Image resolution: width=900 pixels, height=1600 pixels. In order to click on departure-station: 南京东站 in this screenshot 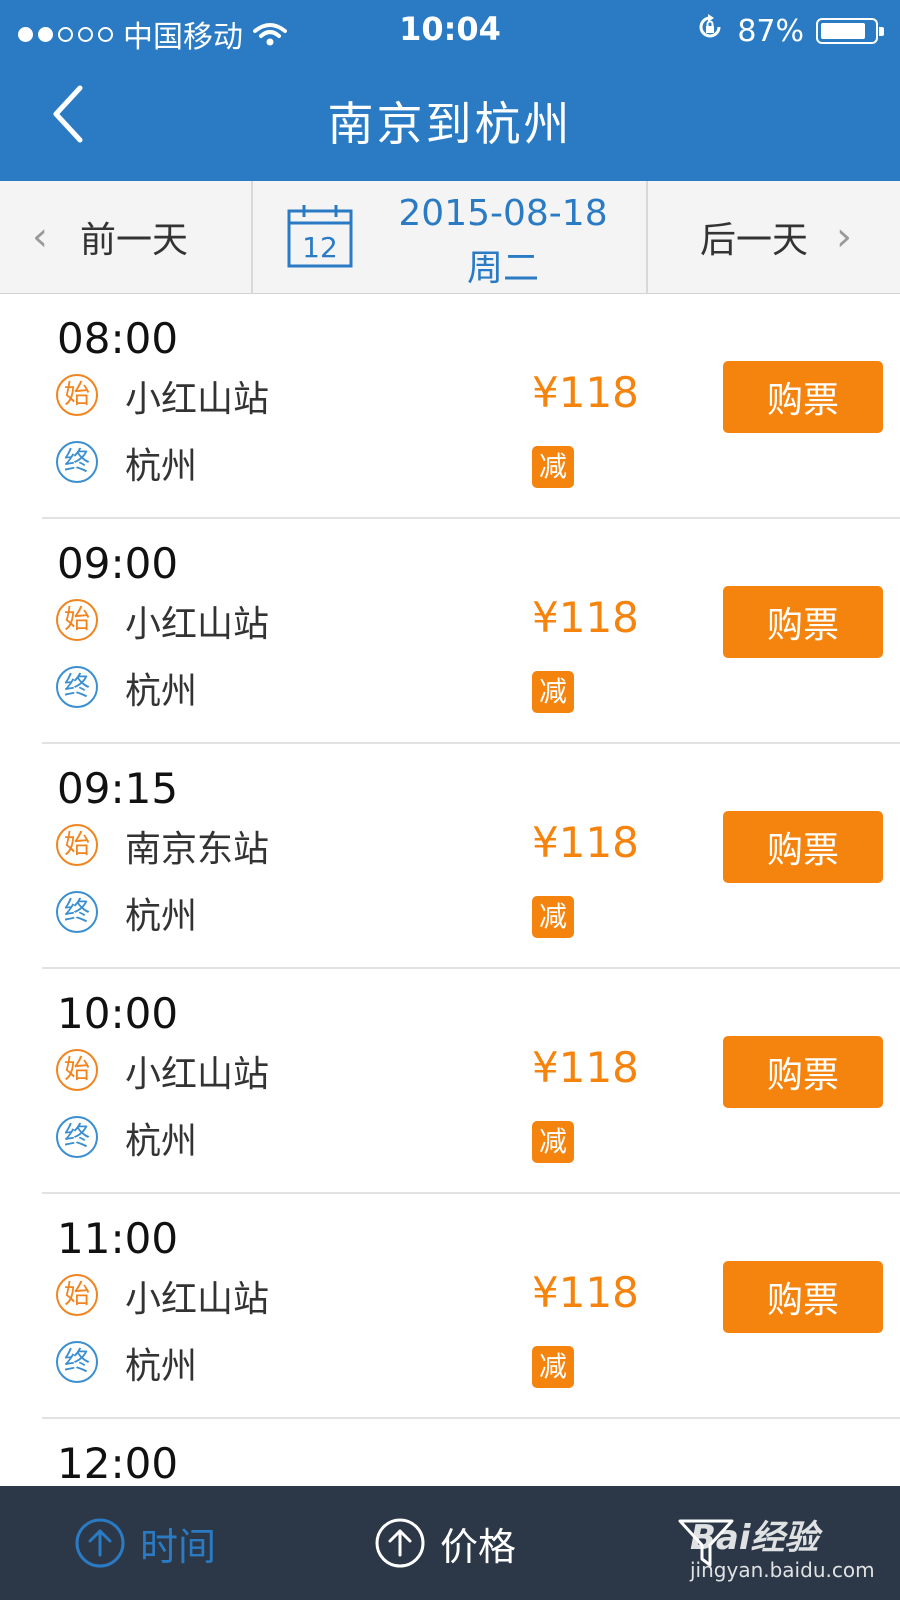, I will do `click(197, 849)`.